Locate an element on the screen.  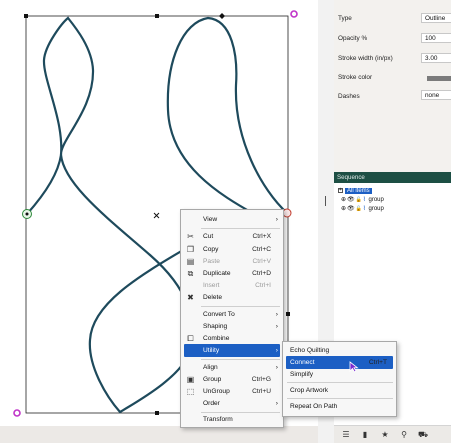
splitter-grip is located at coordinates (325, 201).